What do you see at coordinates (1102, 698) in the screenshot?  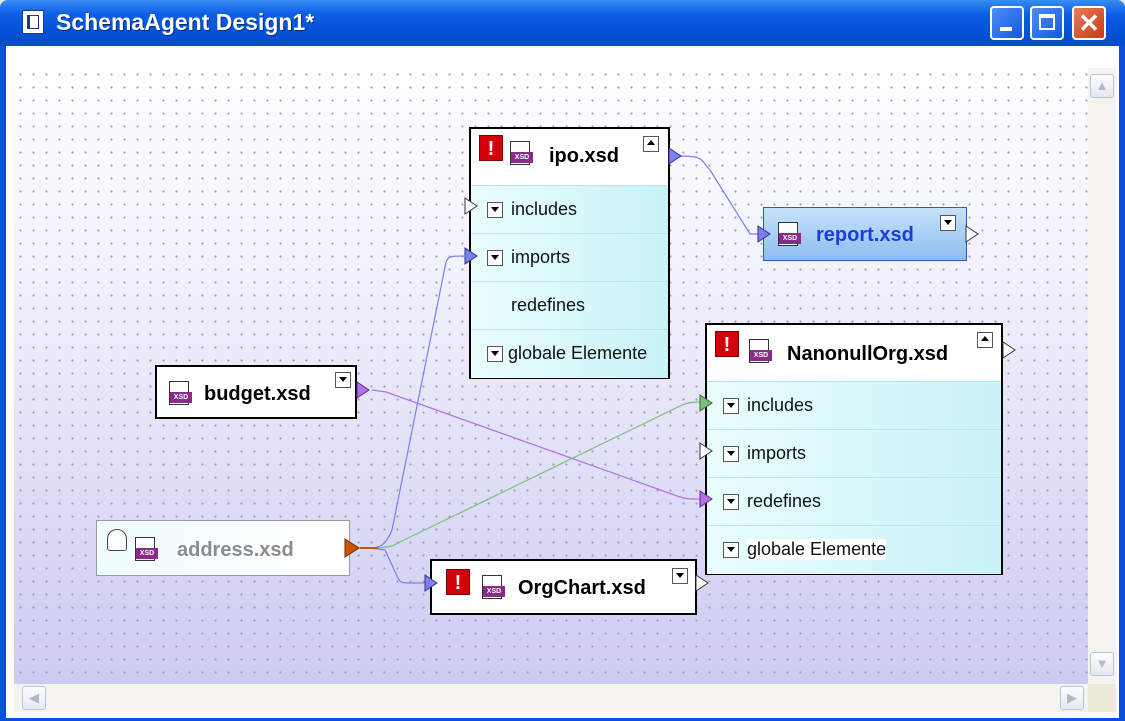 I see `scrollbar-corner` at bounding box center [1102, 698].